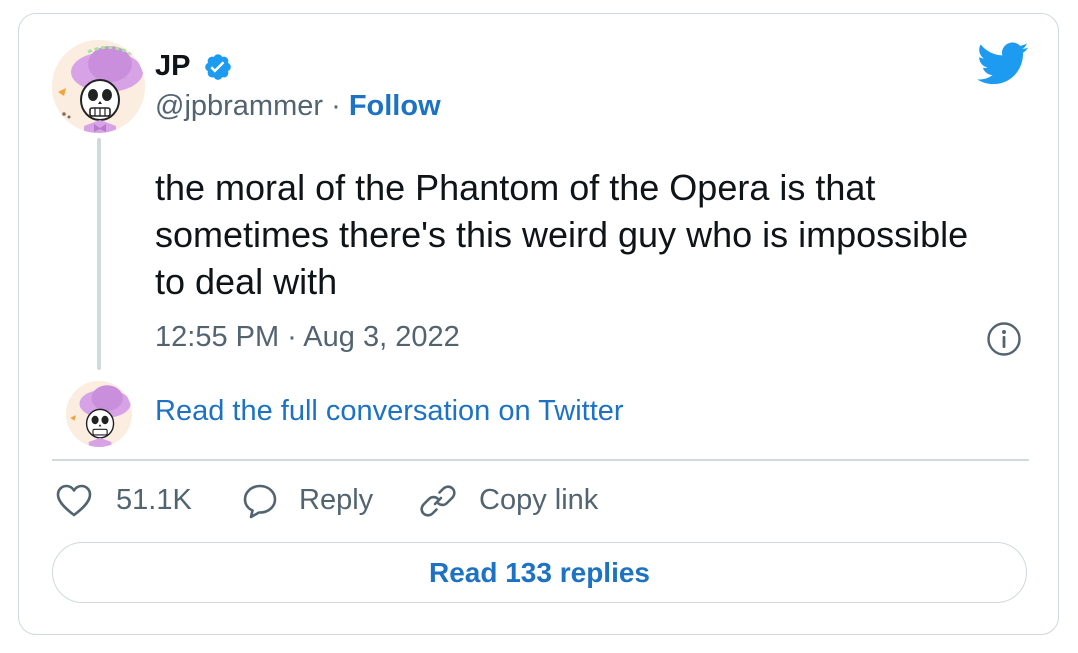  I want to click on twitter-bird-icon, so click(1003, 64).